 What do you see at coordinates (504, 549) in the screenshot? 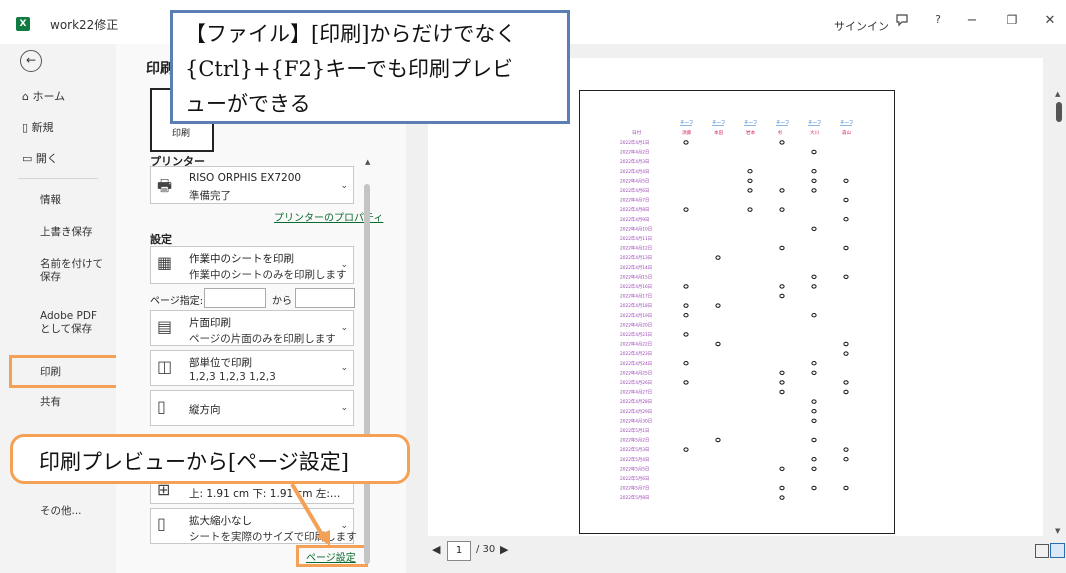
I see `next-page-icon: ▶` at bounding box center [504, 549].